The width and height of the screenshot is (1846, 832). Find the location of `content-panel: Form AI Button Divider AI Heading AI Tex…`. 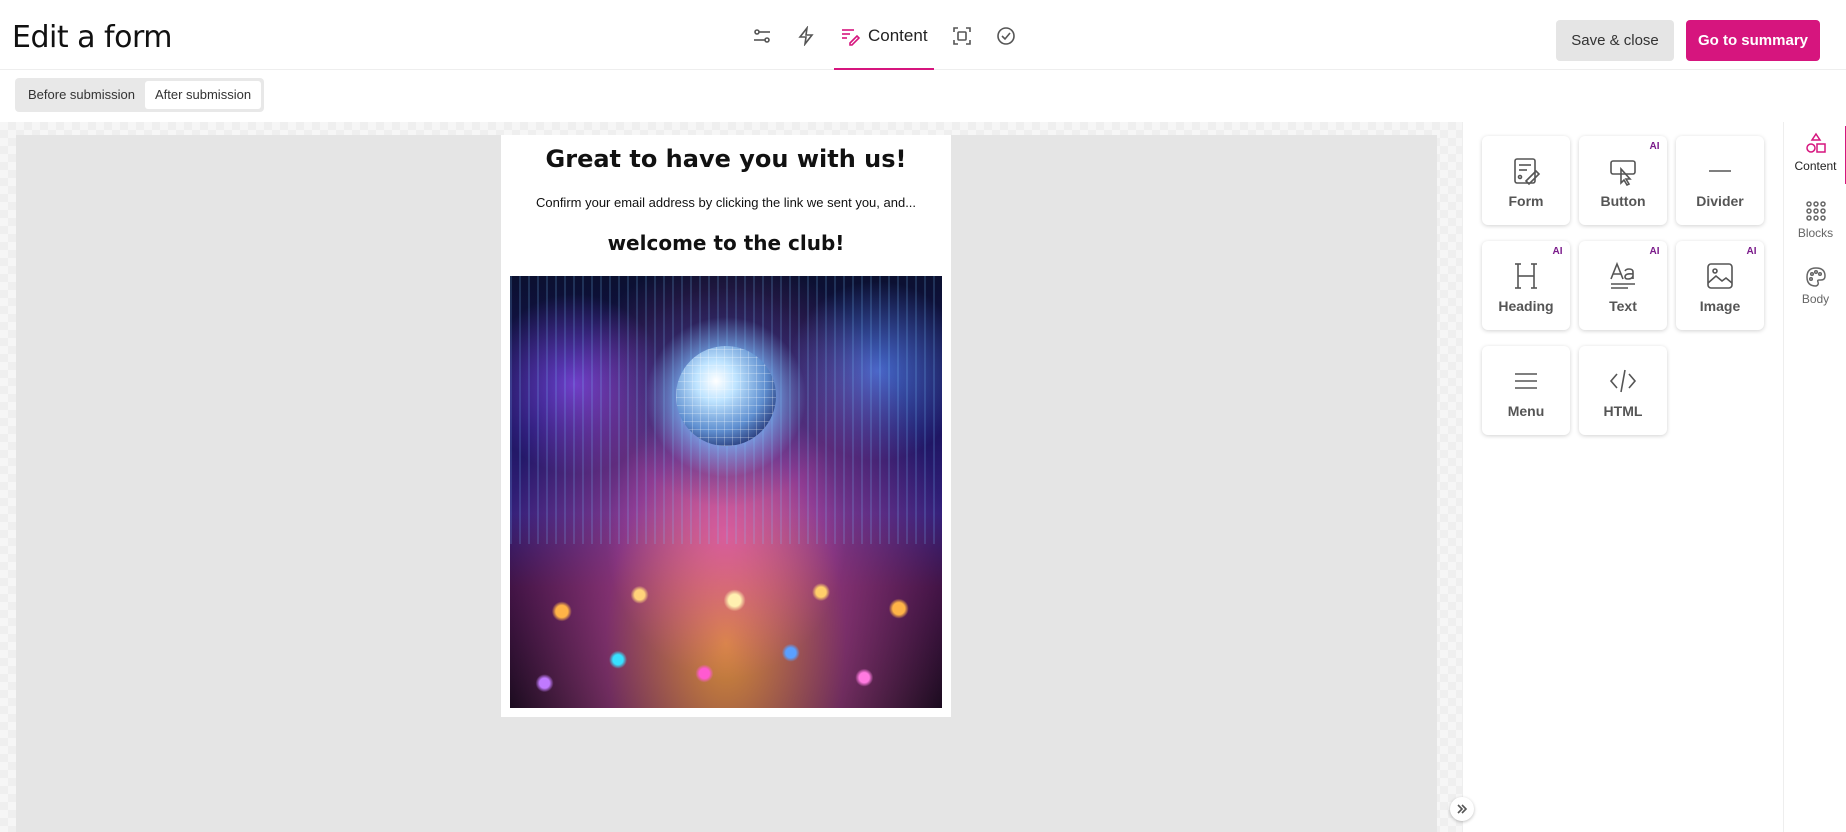

content-panel: Form AI Button Divider AI Heading AI Tex… is located at coordinates (1622, 477).